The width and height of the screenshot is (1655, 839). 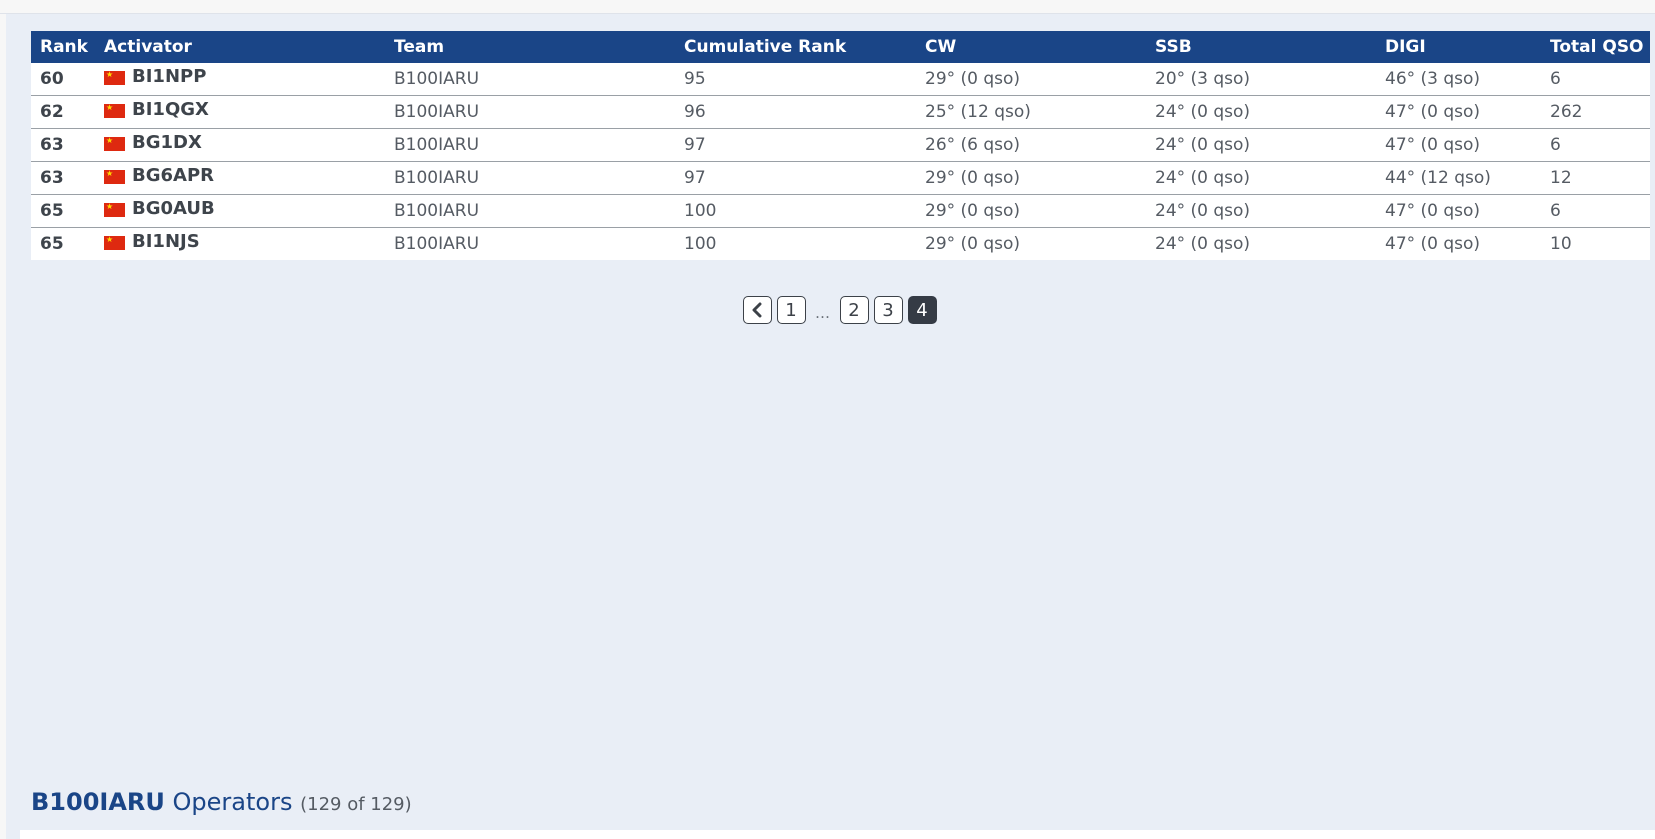 What do you see at coordinates (98, 802) in the screenshot?
I see `operators-team-name: B100IARU` at bounding box center [98, 802].